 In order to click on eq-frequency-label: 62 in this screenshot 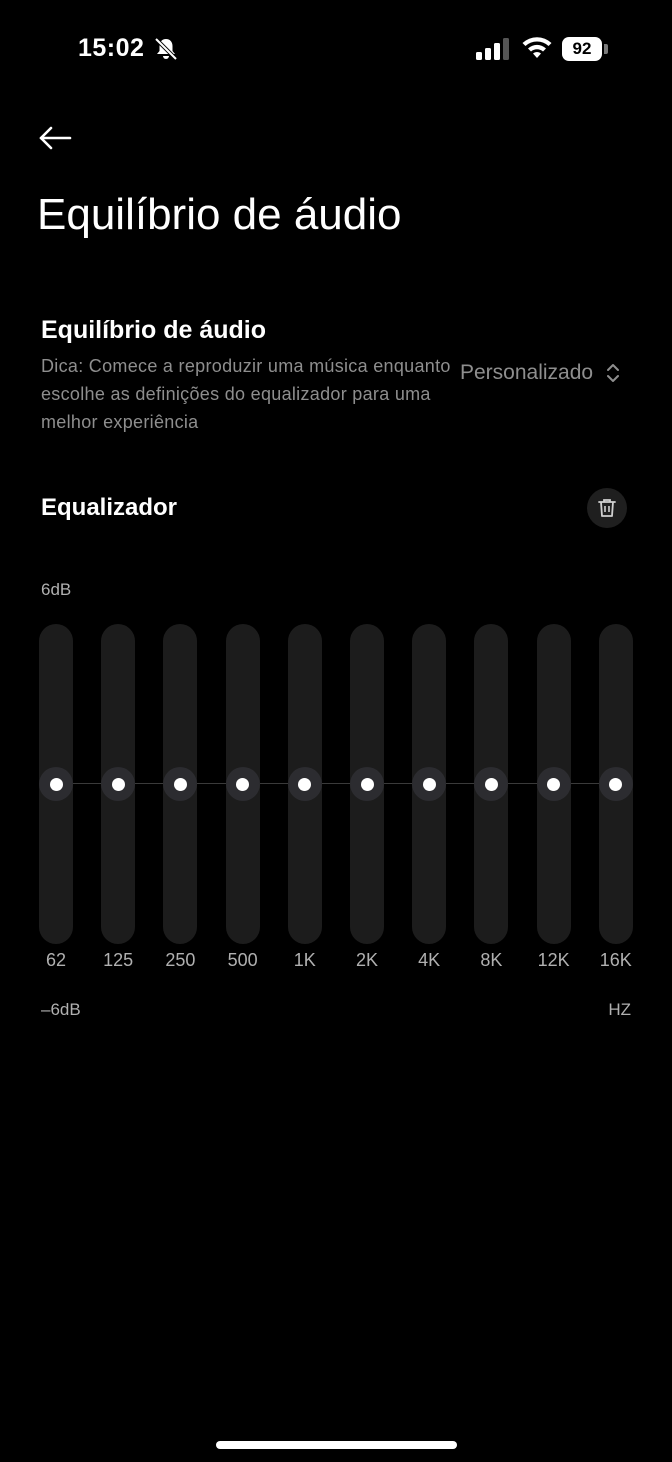, I will do `click(56, 960)`.